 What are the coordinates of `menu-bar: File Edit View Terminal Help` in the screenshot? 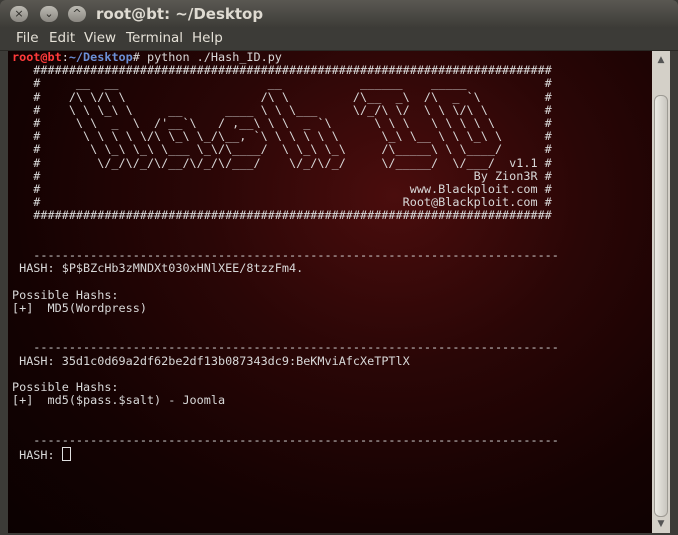 It's located at (339, 39).